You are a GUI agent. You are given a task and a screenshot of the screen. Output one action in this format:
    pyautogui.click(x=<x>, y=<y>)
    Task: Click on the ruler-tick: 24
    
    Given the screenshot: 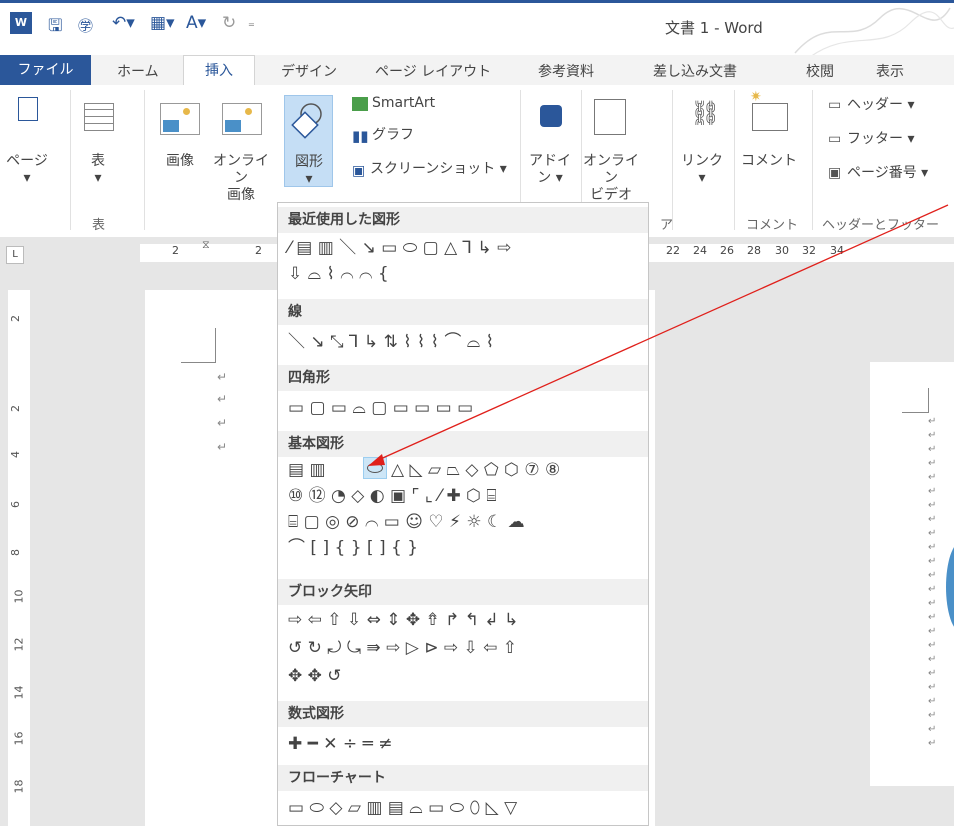 What is the action you would take?
    pyautogui.click(x=700, y=250)
    